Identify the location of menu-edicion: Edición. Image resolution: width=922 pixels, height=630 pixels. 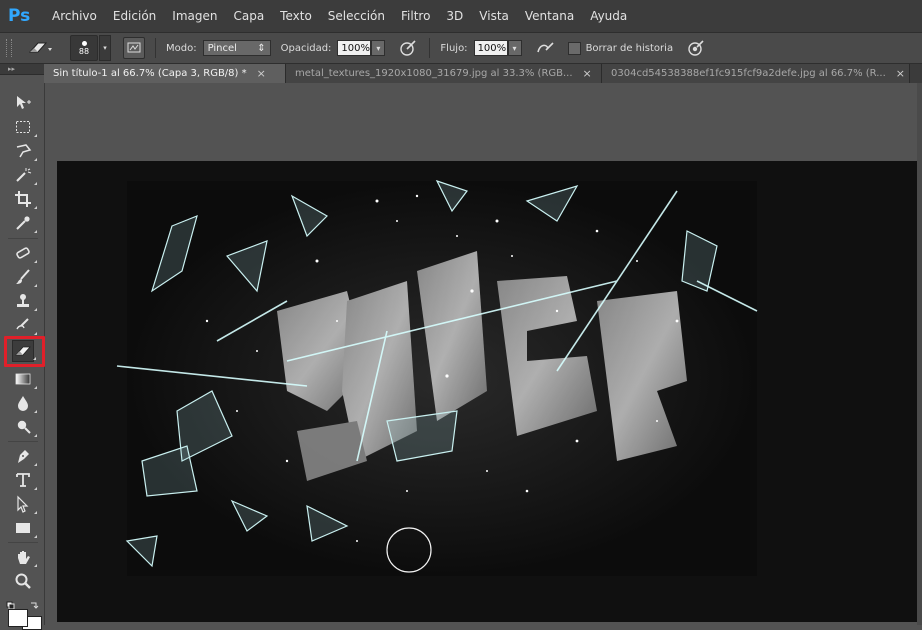
(134, 16).